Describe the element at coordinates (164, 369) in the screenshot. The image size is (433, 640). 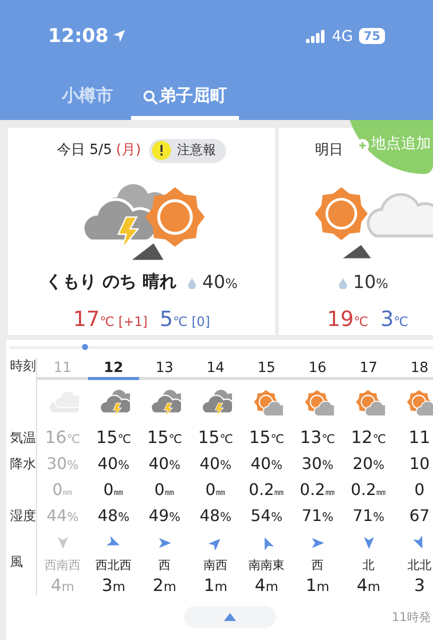
I see `hour-tab: 13` at that location.